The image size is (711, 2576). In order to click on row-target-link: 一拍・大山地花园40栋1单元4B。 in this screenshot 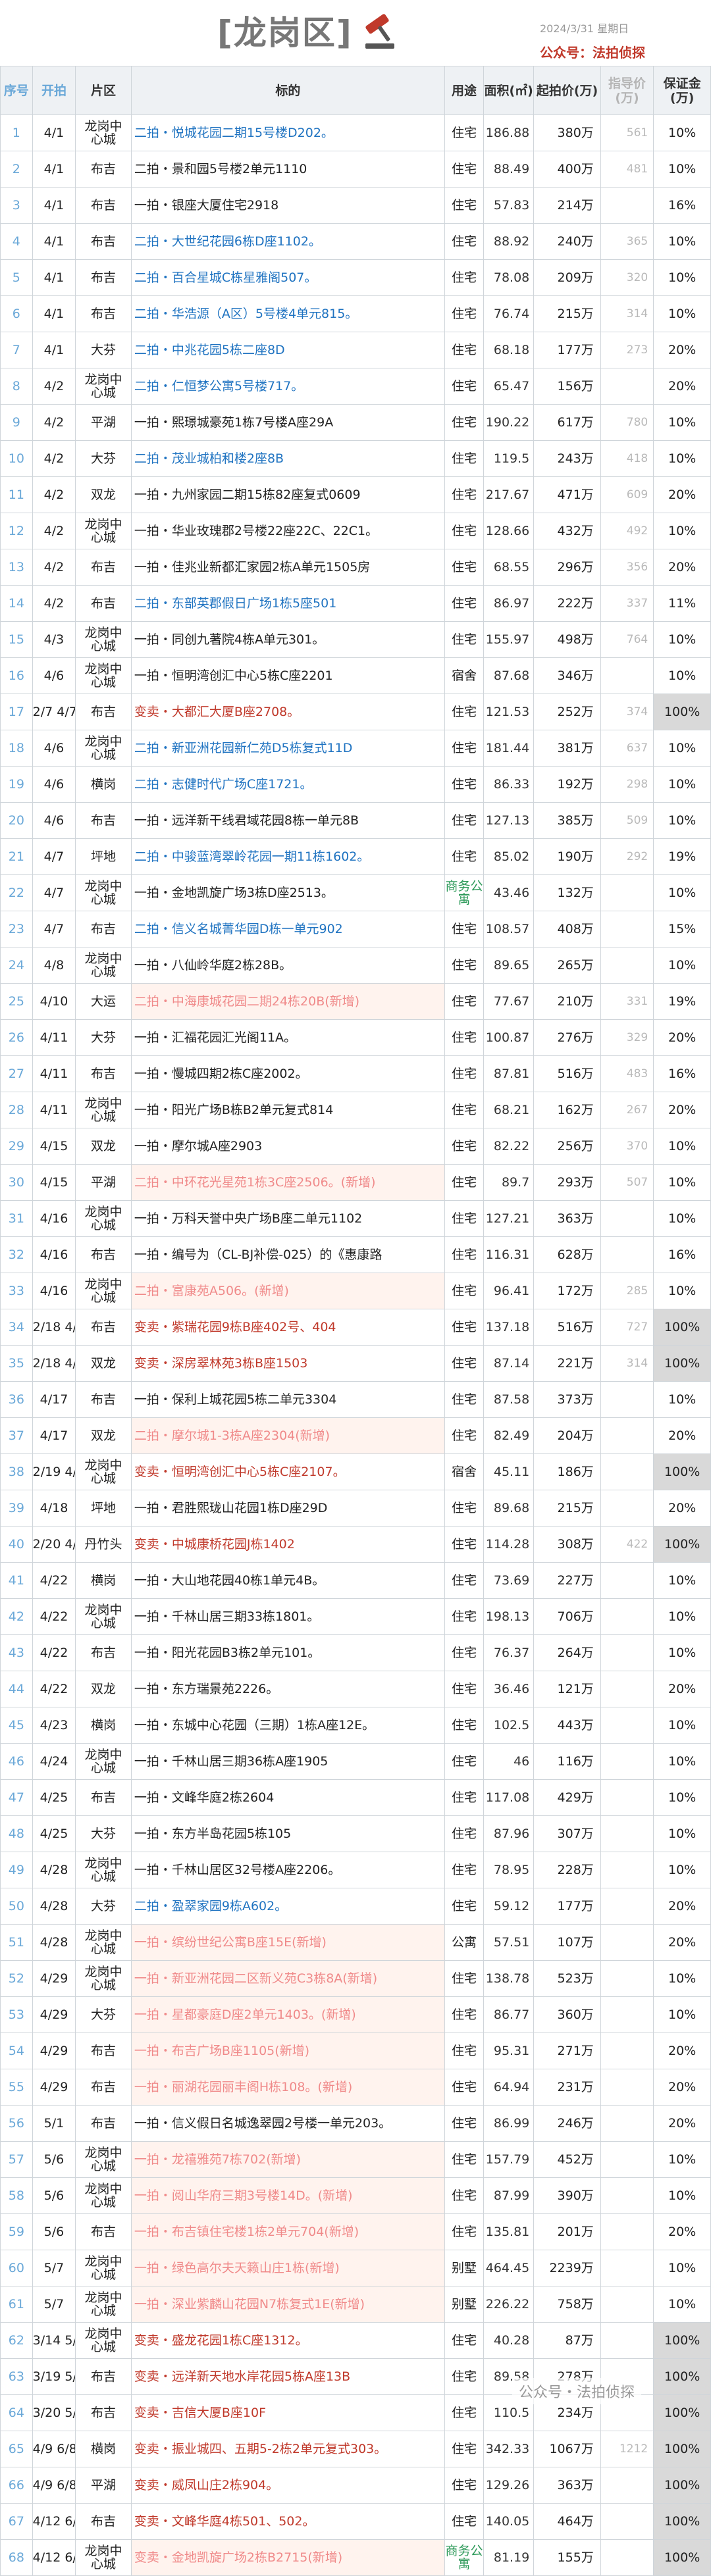, I will do `click(287, 1581)`.